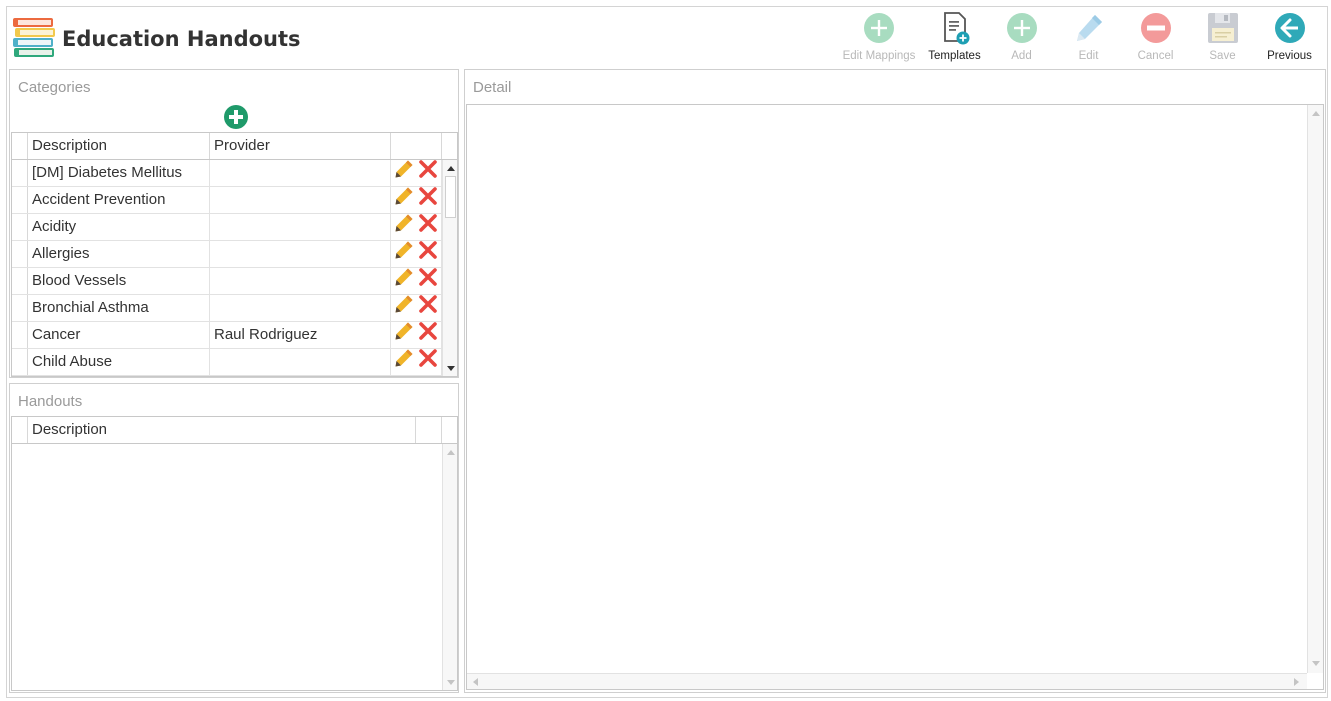  What do you see at coordinates (119, 335) in the screenshot?
I see `cell-description: Cancer` at bounding box center [119, 335].